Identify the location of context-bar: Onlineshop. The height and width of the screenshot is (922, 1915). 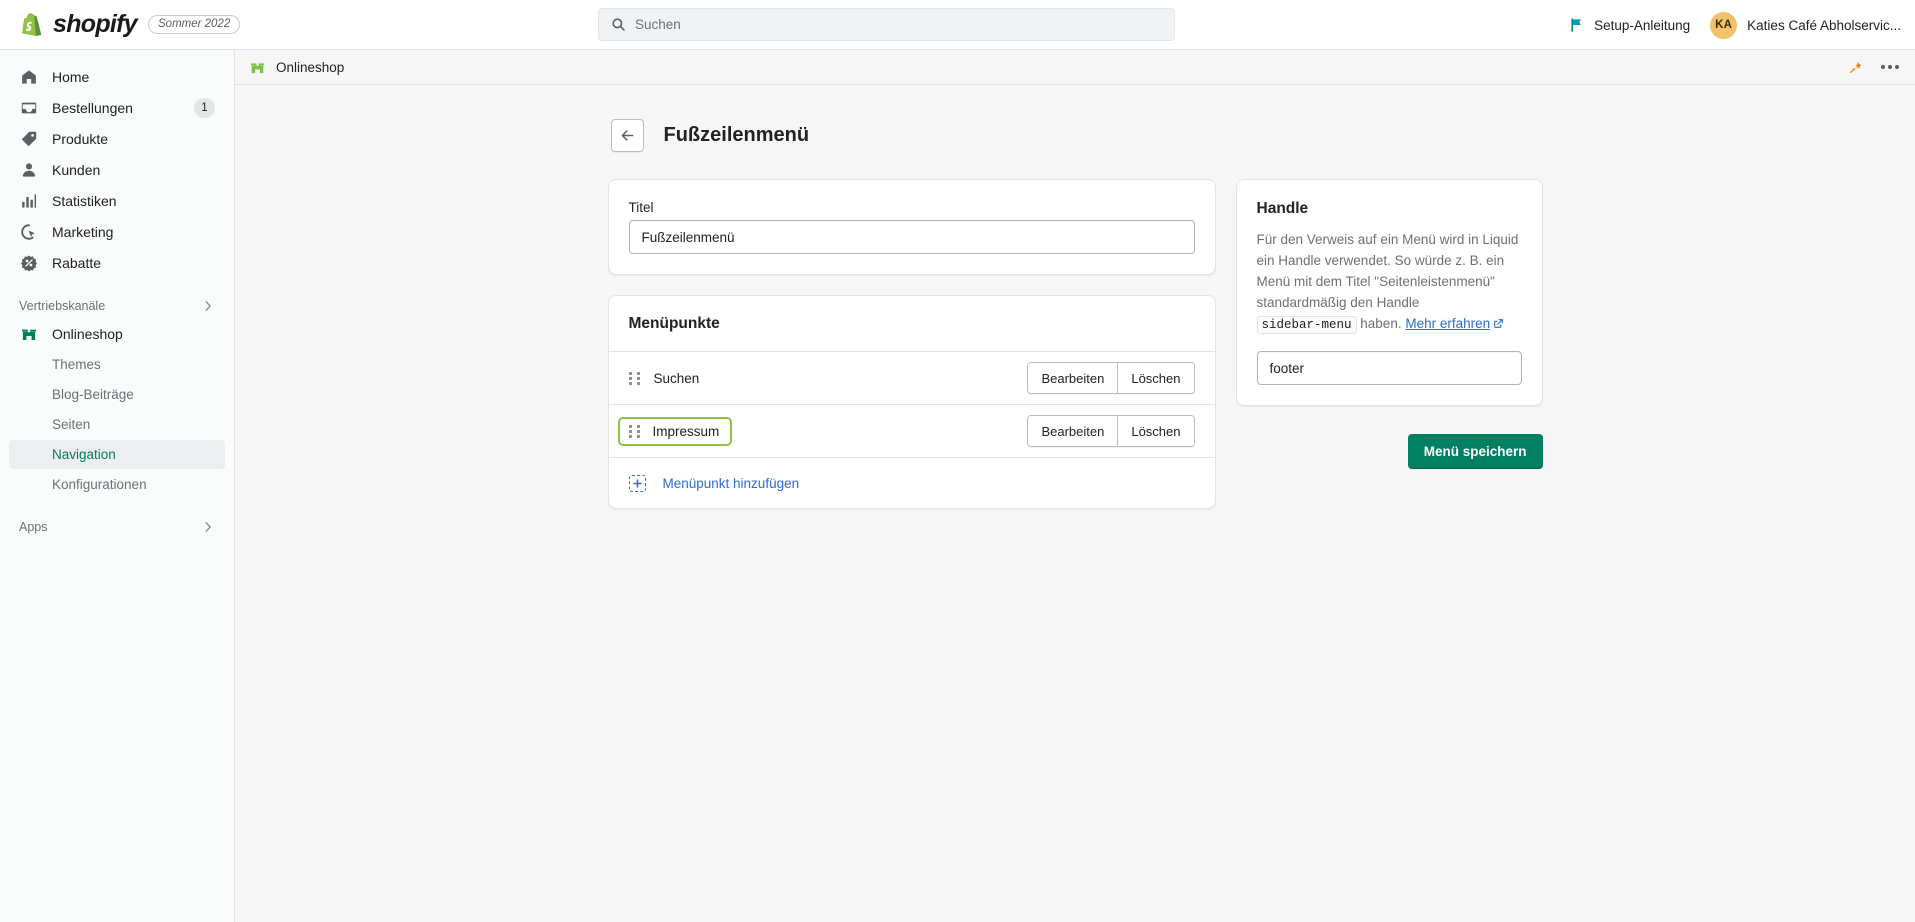
(1075, 67).